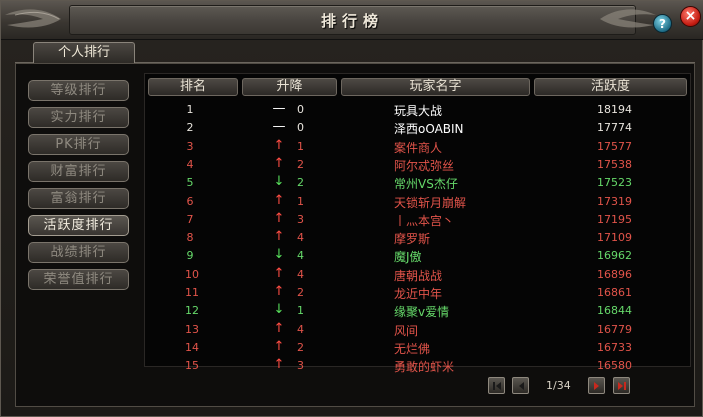 The width and height of the screenshot is (703, 417). I want to click on category-record-button: 战绩排行, so click(78, 252).